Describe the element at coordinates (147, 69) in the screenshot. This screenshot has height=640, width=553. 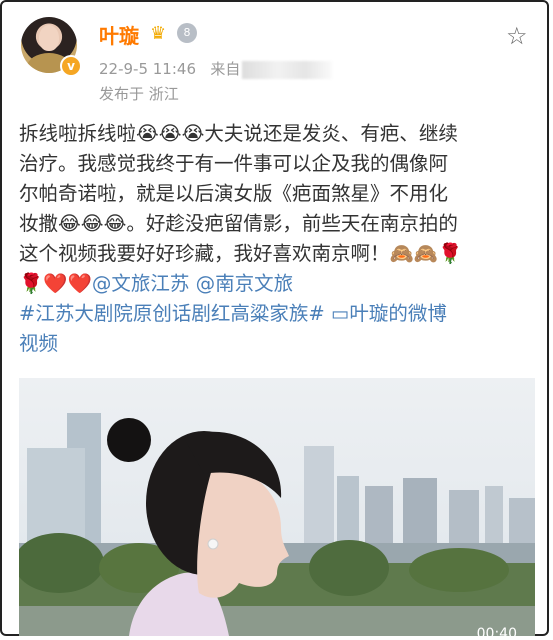
I see `post-date-time: 22-9-5 11:46` at that location.